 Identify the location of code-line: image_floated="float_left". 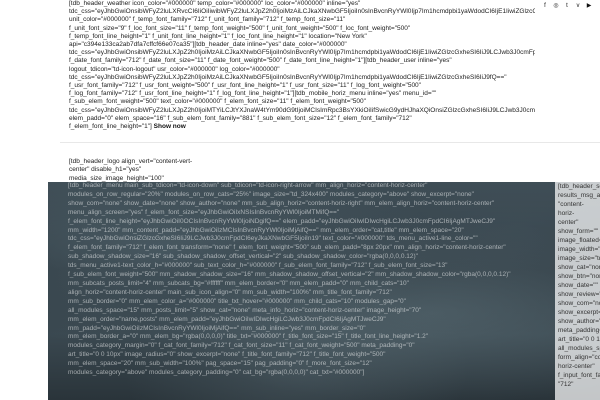
(579, 240).